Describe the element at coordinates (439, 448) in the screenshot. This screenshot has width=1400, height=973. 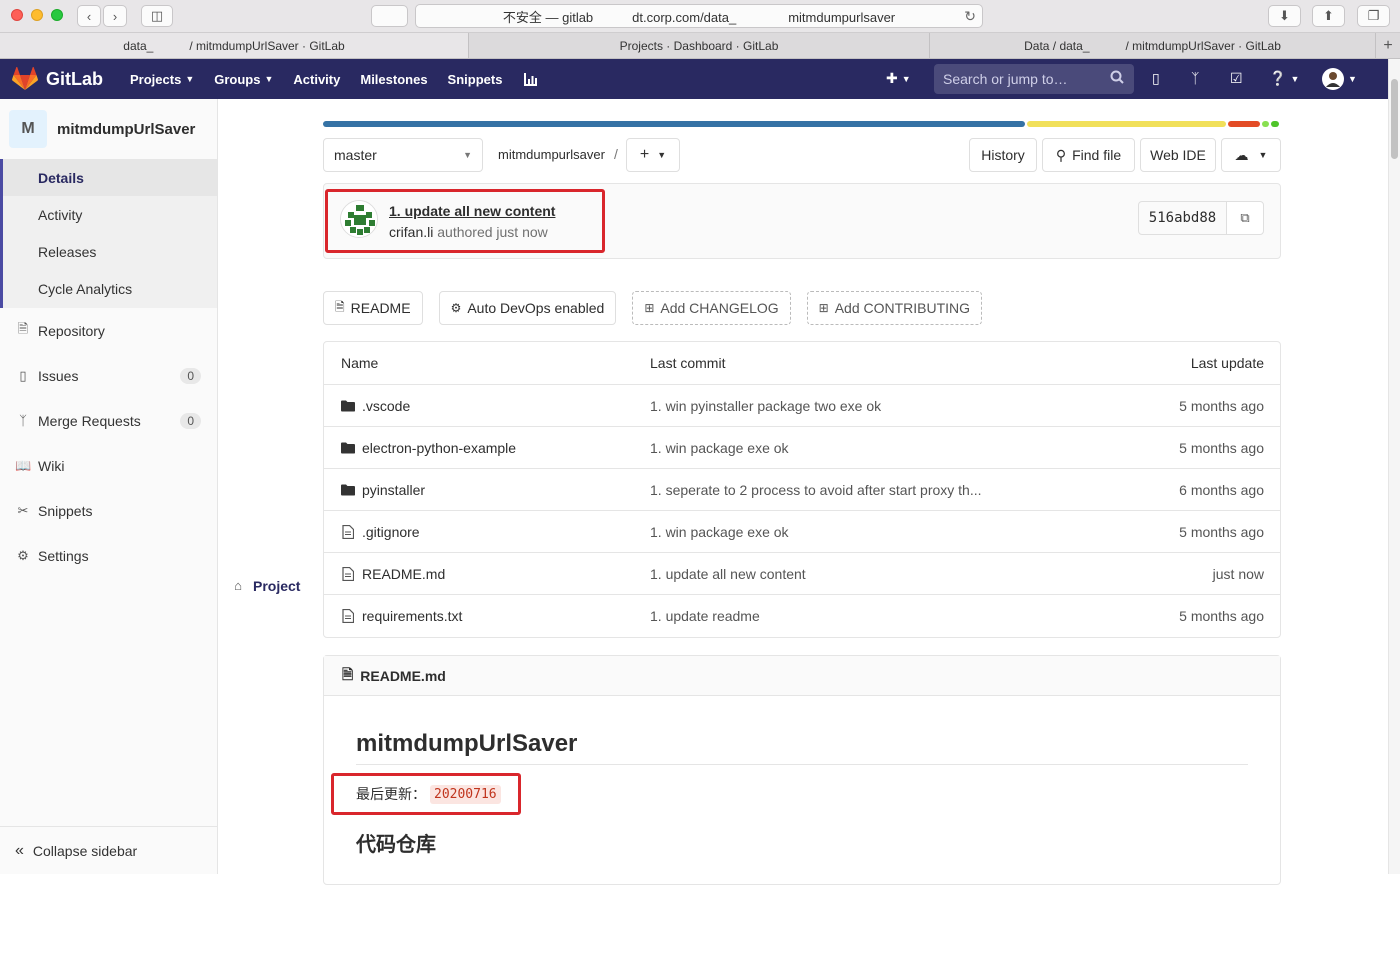
I see `file-name: electron-python-example` at that location.